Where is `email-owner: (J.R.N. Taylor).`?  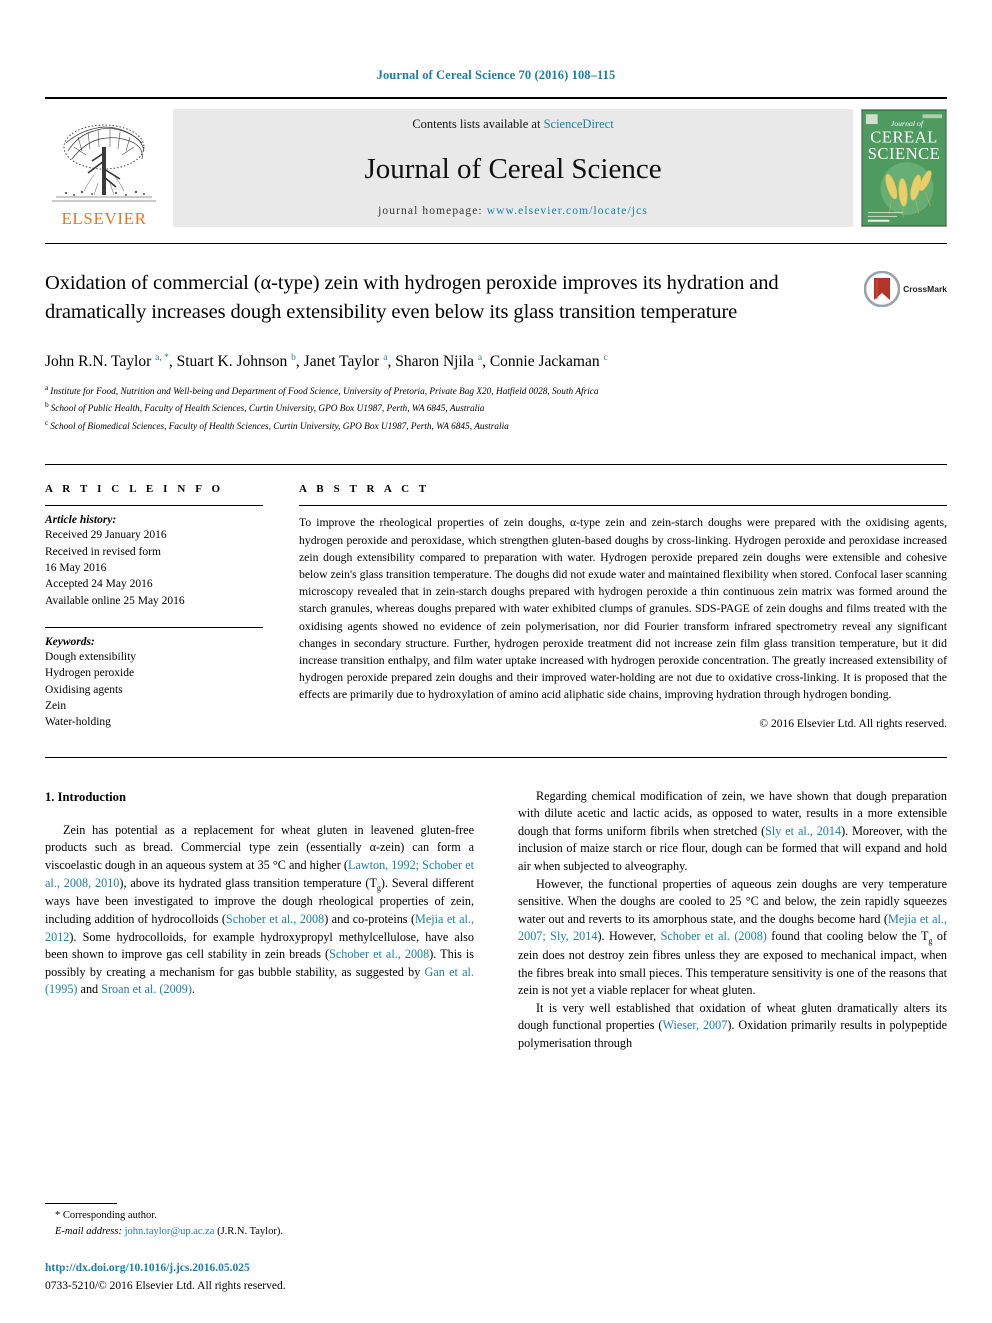
email-owner: (J.R.N. Taylor). is located at coordinates (250, 1231).